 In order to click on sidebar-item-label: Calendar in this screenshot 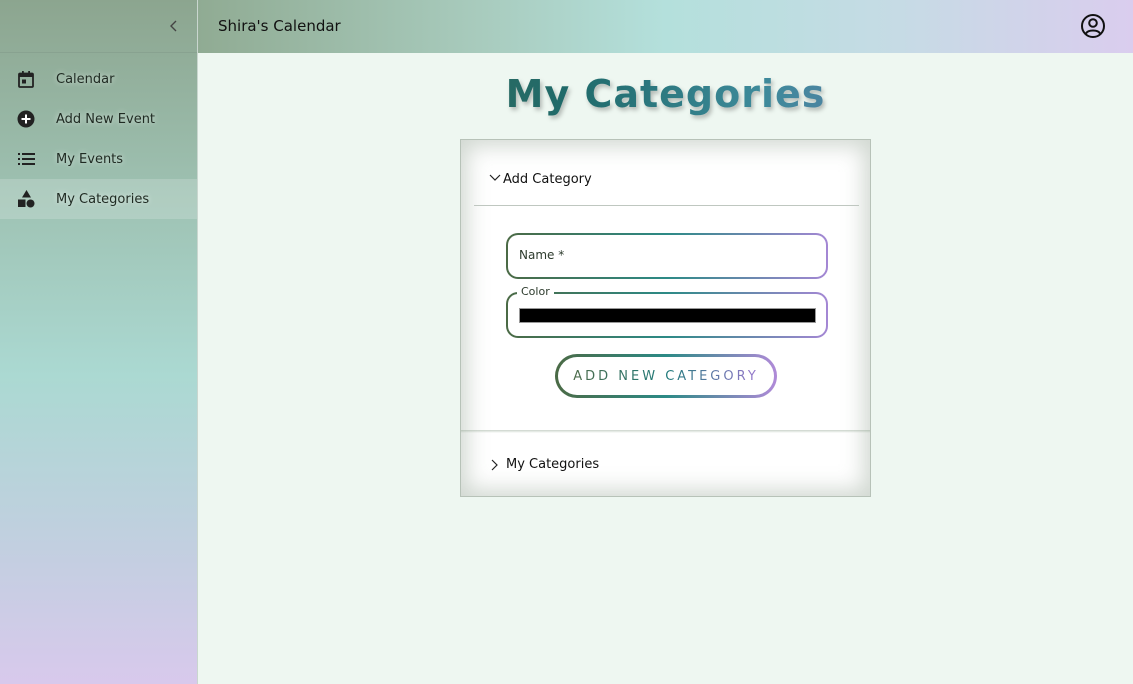, I will do `click(85, 79)`.